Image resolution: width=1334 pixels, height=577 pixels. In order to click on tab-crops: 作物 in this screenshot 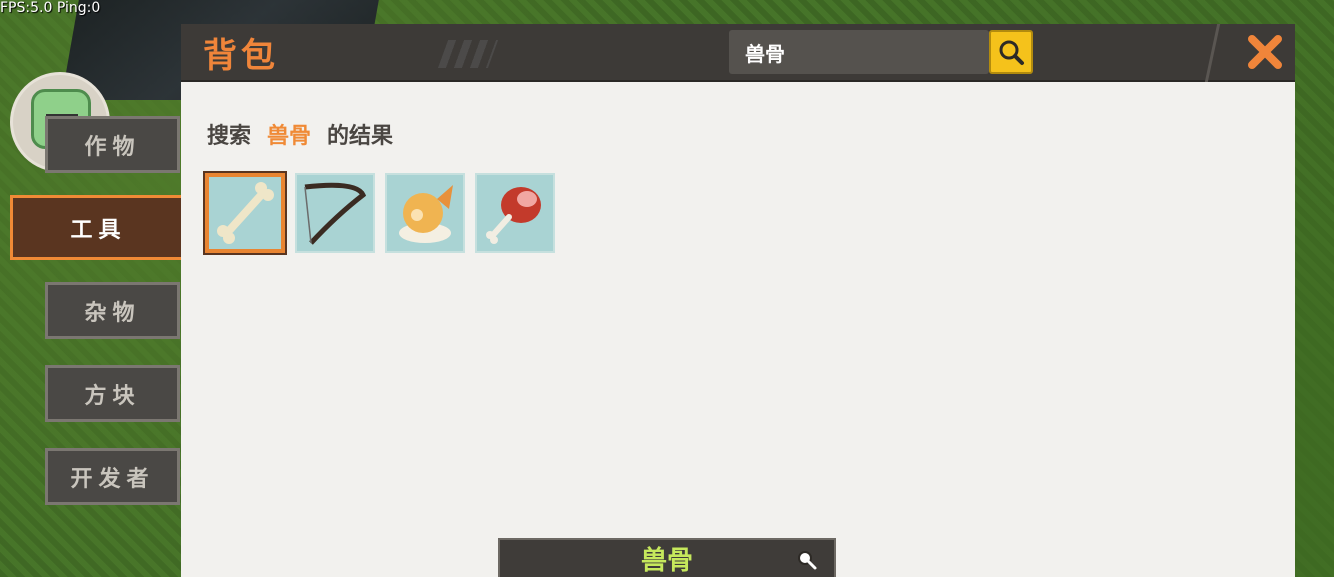, I will do `click(112, 144)`.